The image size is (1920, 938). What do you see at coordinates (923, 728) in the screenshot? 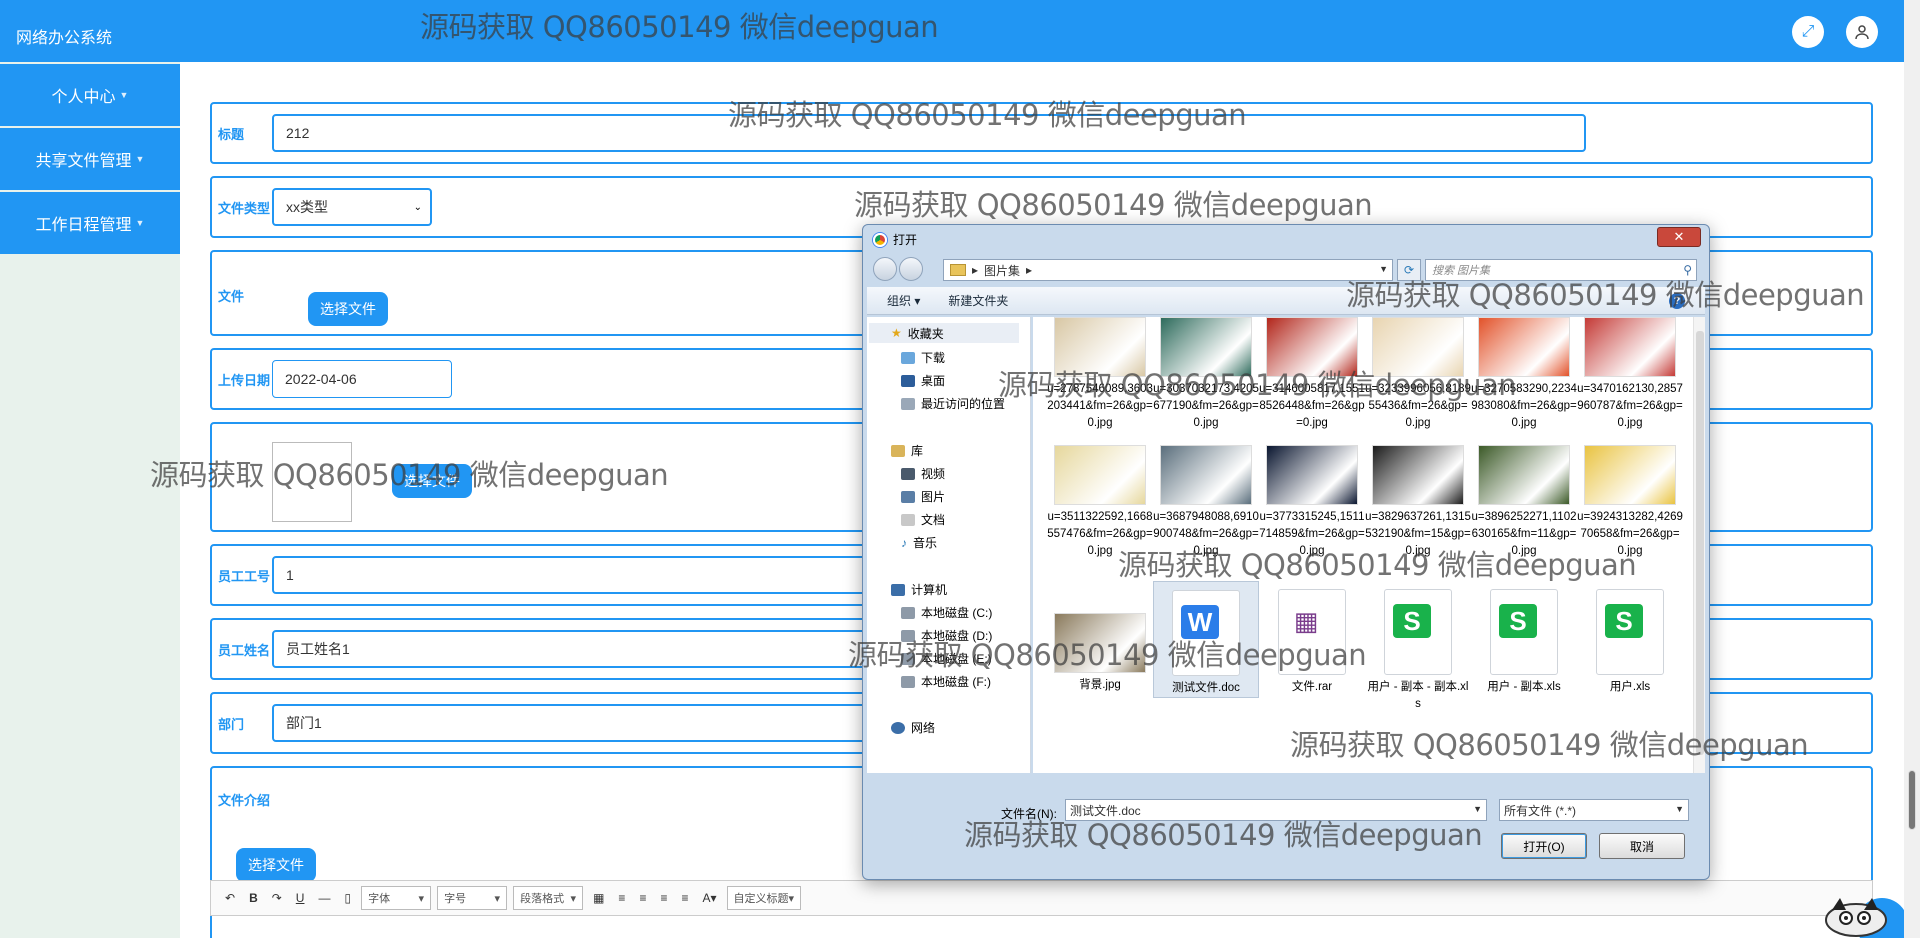
I see `nav-network-label: 网络` at bounding box center [923, 728].